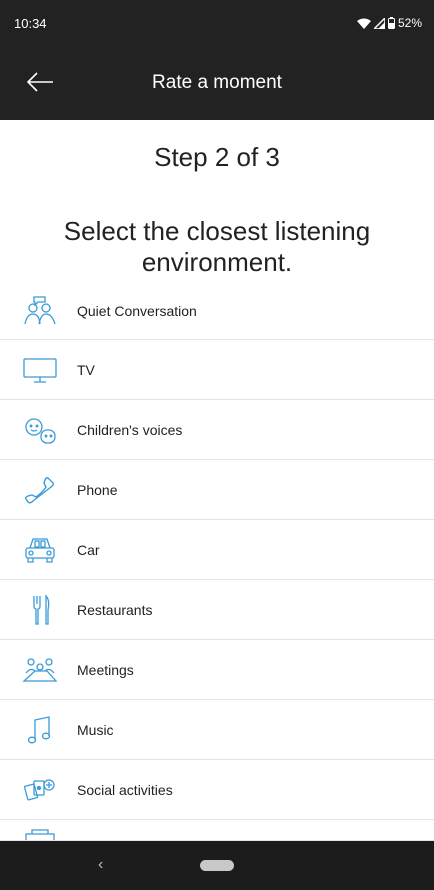 The image size is (434, 890). I want to click on list-item-childrens-voices: Children's voices, so click(217, 430).